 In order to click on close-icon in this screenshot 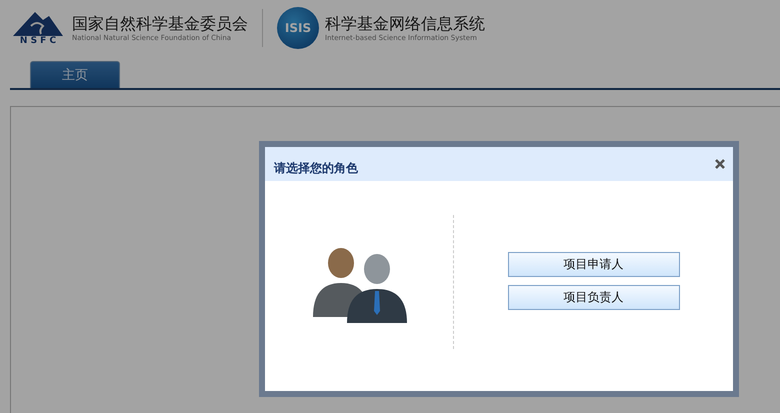, I will do `click(720, 164)`.